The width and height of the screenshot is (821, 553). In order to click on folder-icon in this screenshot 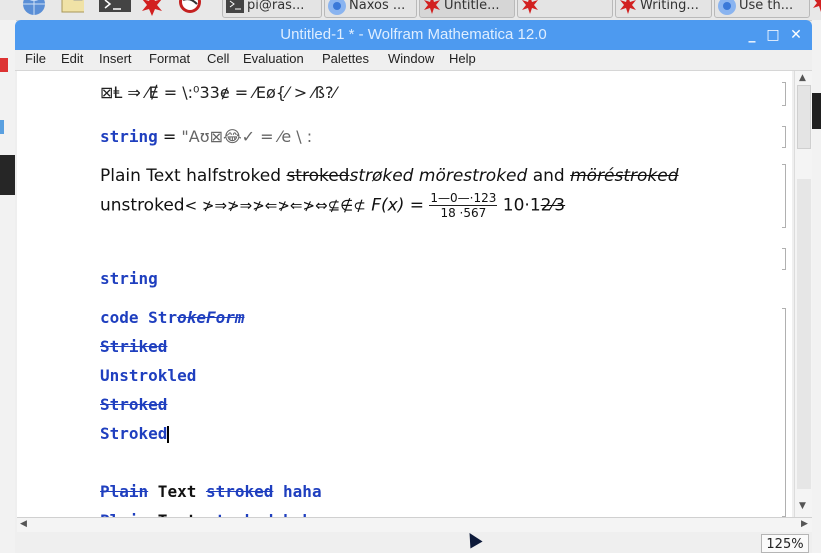, I will do `click(72, 9)`.